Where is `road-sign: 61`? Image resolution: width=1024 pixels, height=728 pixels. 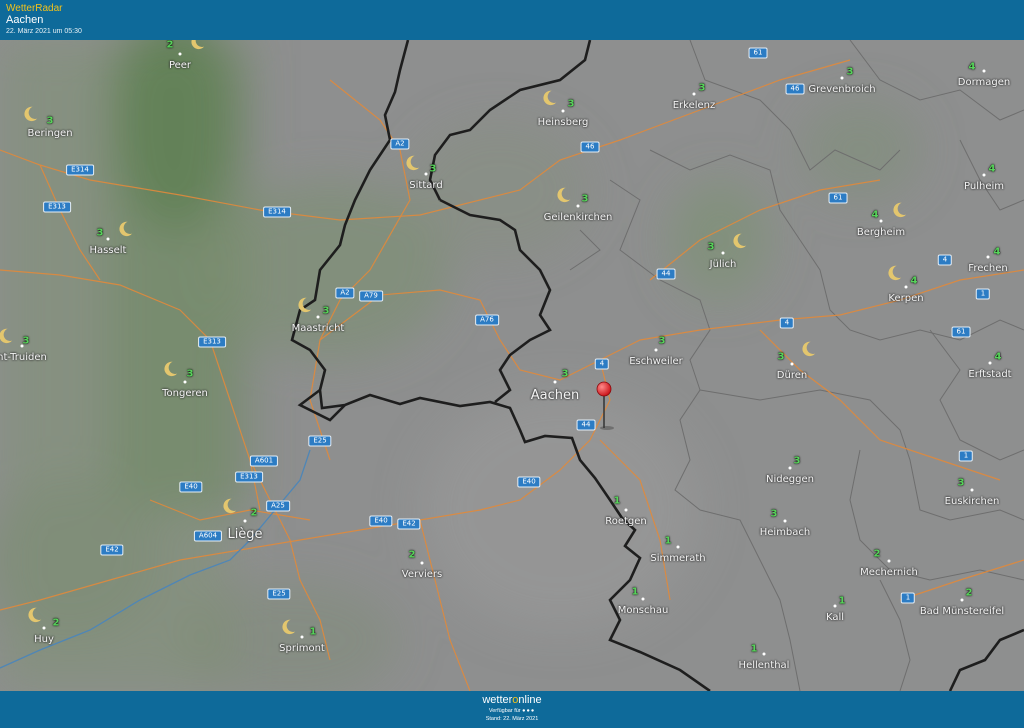
road-sign: 61 is located at coordinates (758, 53).